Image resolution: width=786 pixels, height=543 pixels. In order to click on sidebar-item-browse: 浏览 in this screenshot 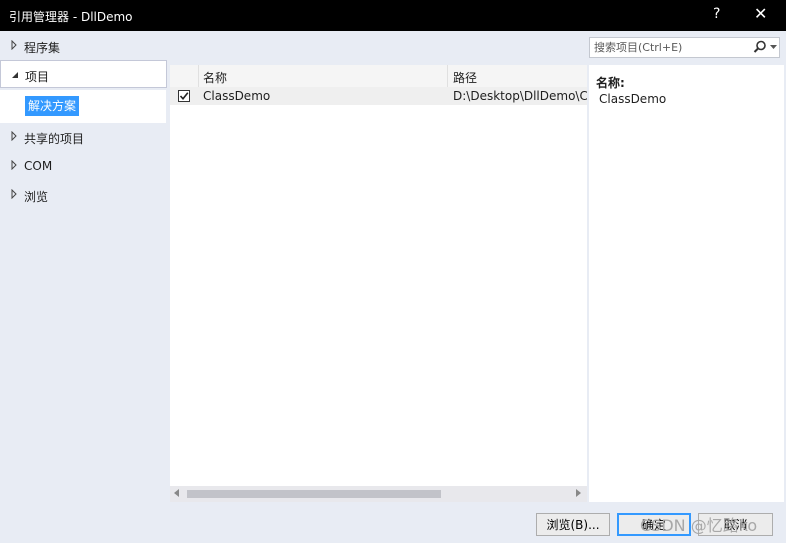, I will do `click(83, 195)`.